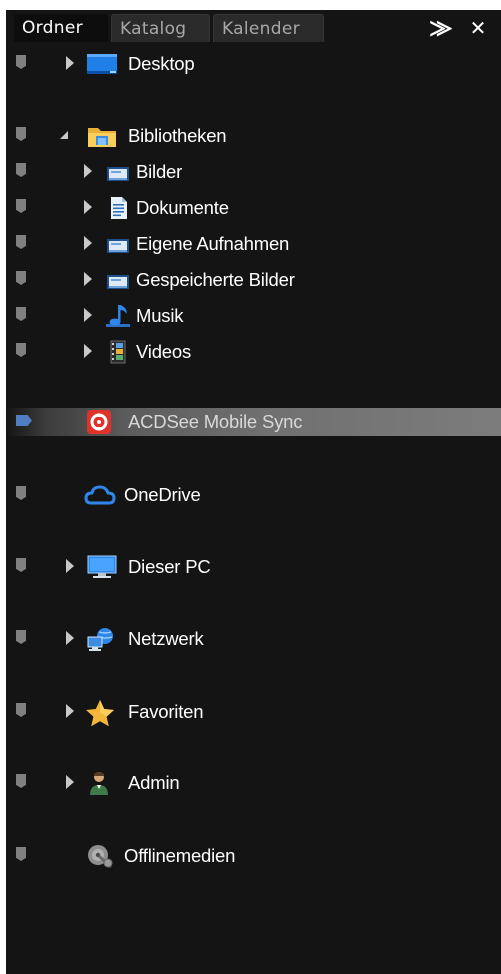 Image resolution: width=501 pixels, height=974 pixels. What do you see at coordinates (100, 856) in the screenshot?
I see `offline-media-icon` at bounding box center [100, 856].